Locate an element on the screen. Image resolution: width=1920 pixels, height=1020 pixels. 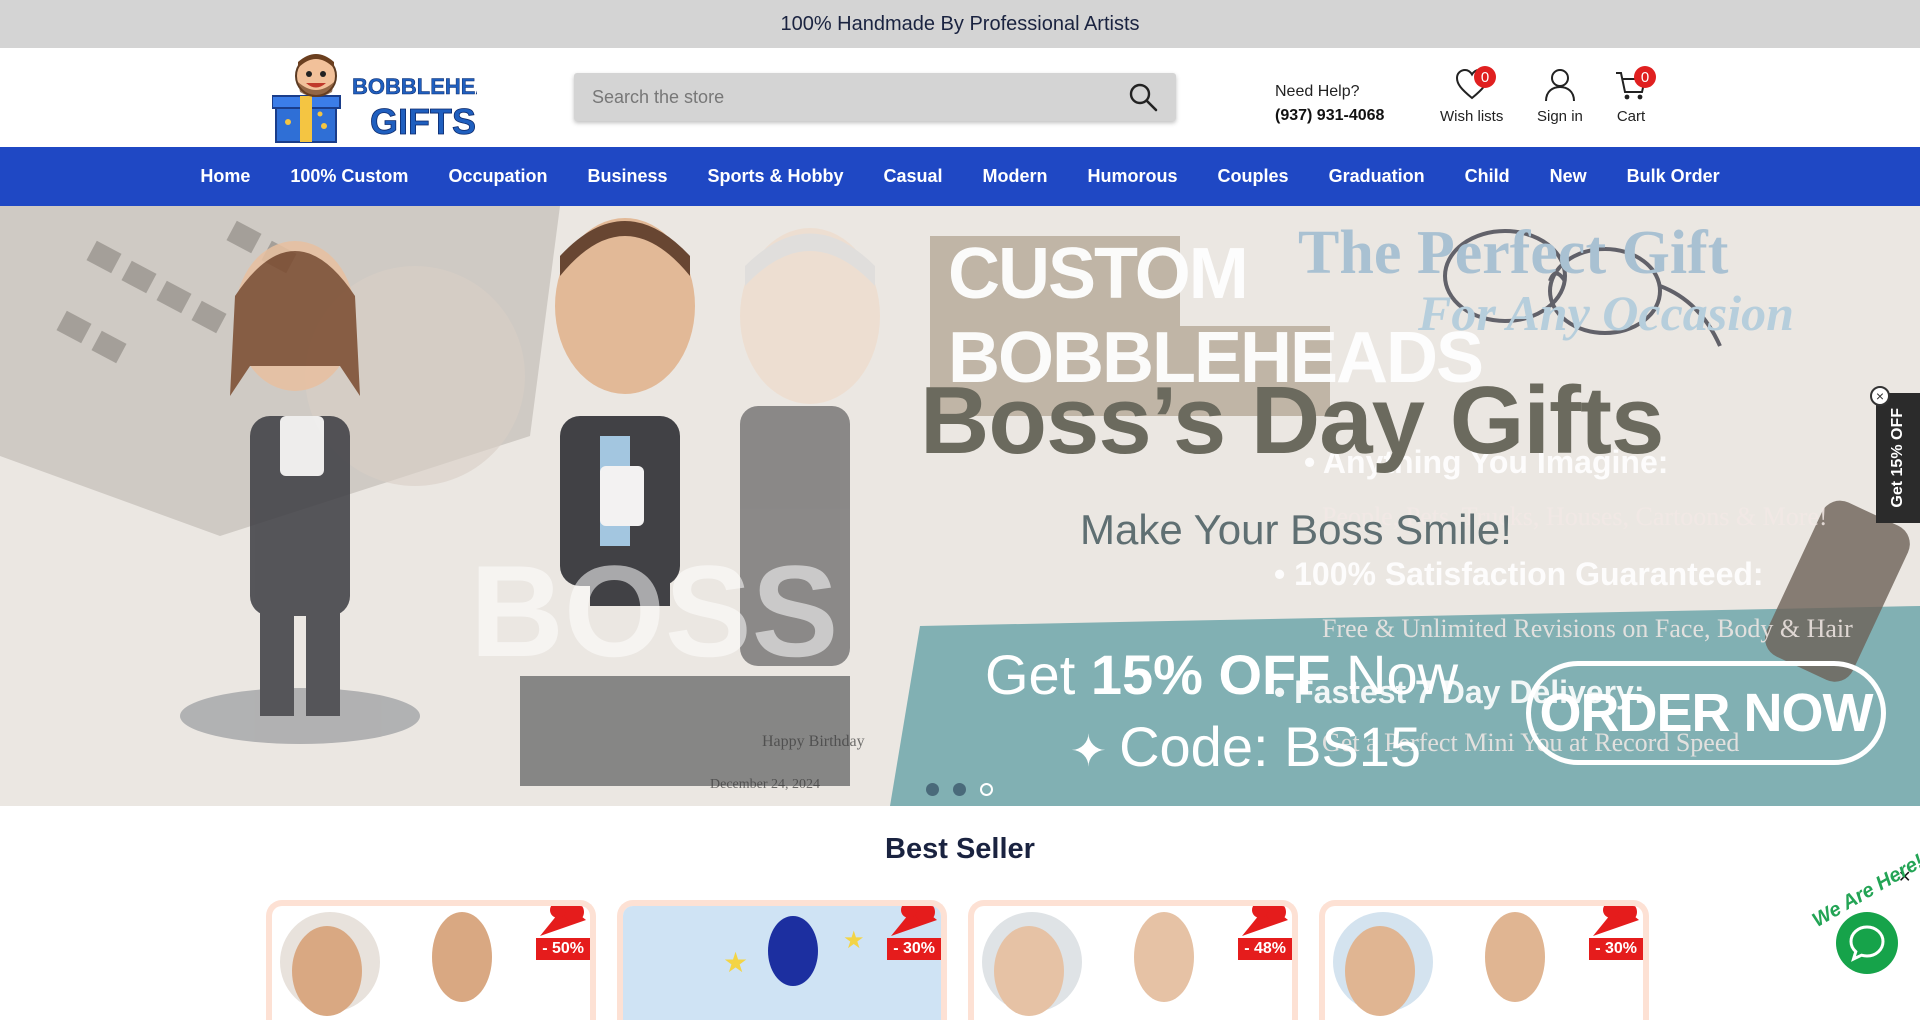
hero-any-occasion: For Any Occasion is located at coordinates (1606, 313).